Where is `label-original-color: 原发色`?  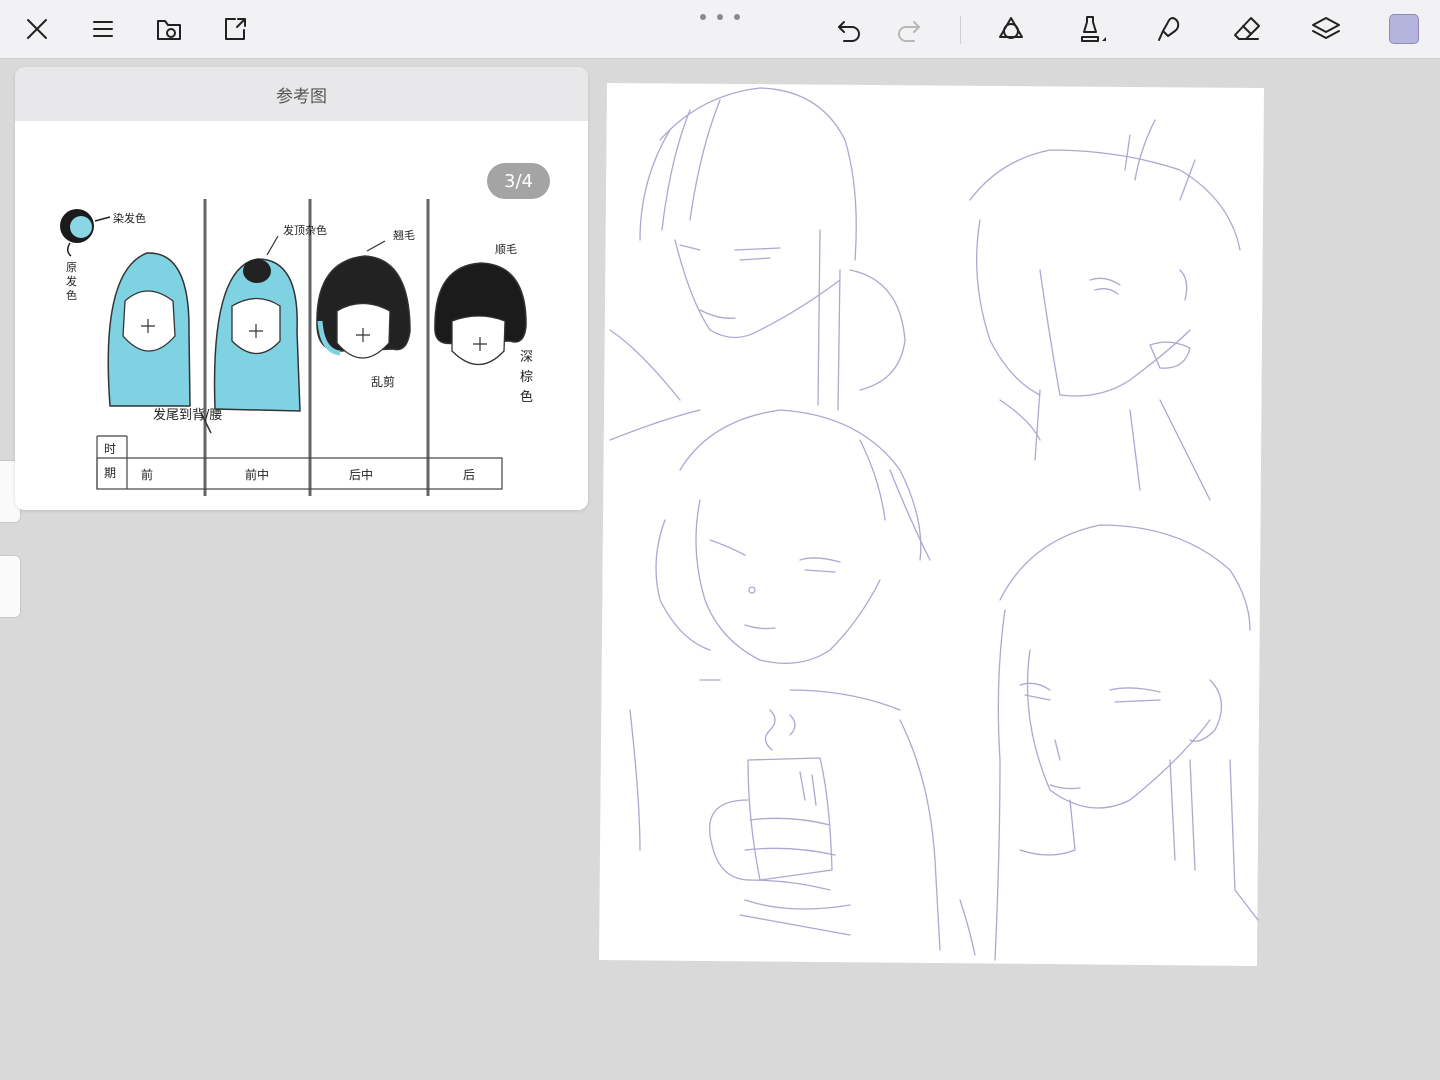 label-original-color: 原发色 is located at coordinates (71, 281).